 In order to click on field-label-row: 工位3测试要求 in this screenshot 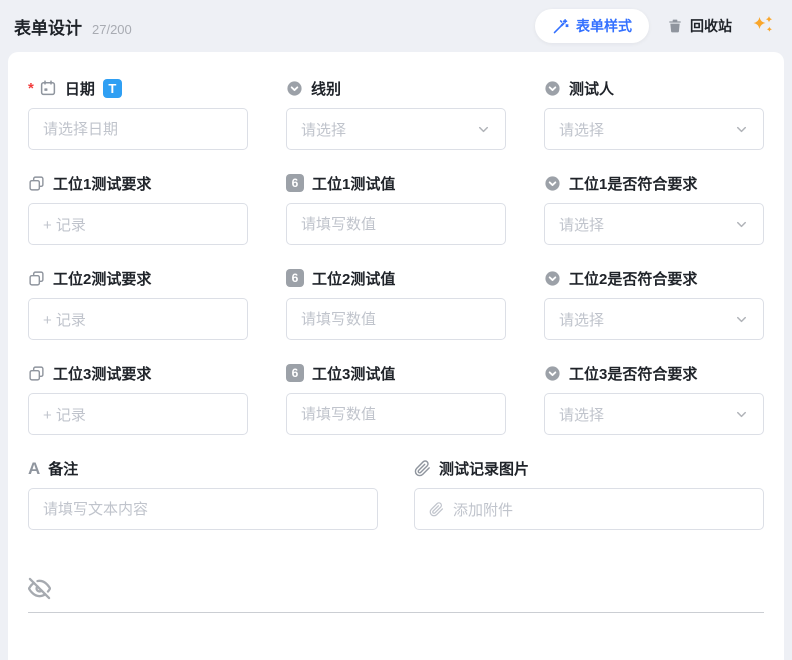, I will do `click(138, 373)`.